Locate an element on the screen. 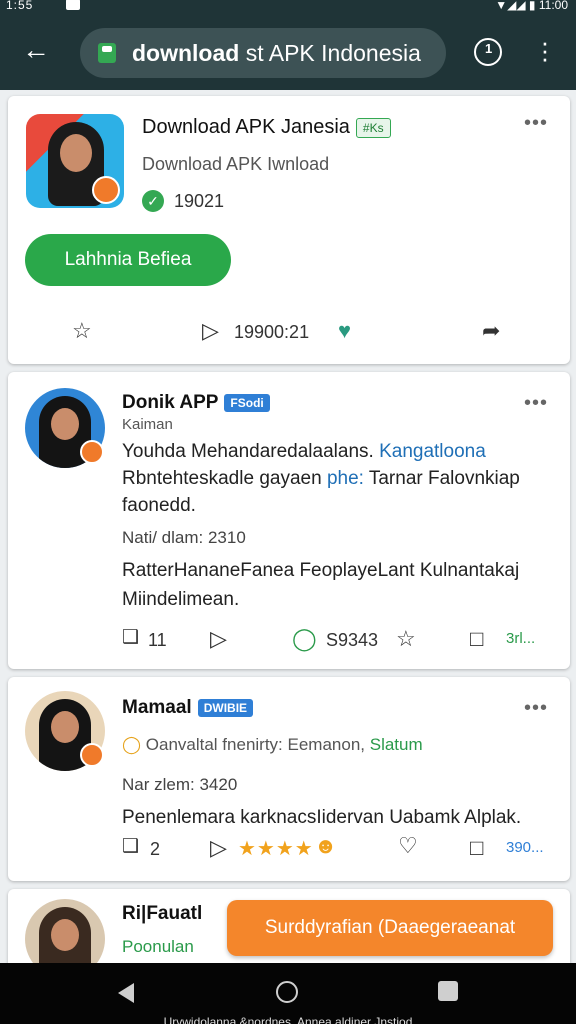  status-indicators: ▼◢◢ ▮ 11:00 is located at coordinates (531, 6).